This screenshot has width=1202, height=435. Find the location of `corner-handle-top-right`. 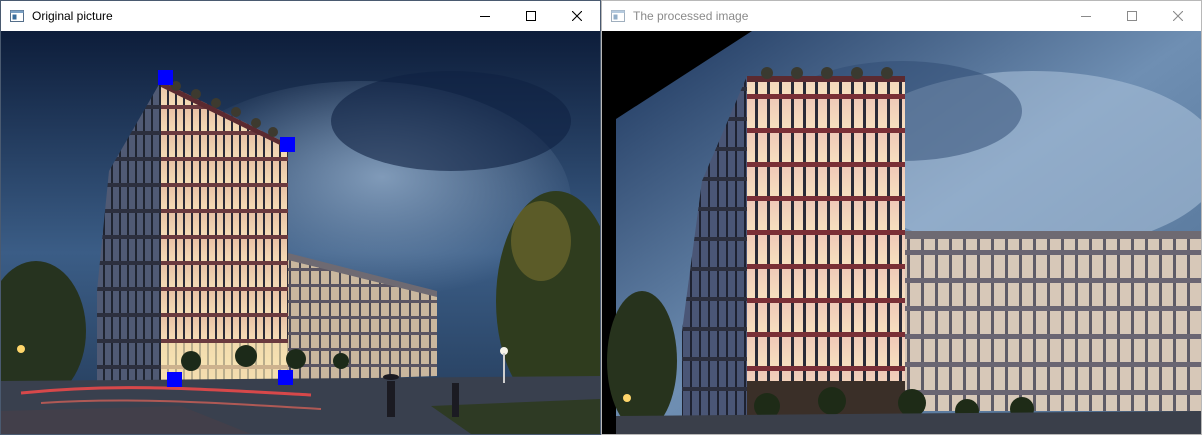

corner-handle-top-right is located at coordinates (287, 144).